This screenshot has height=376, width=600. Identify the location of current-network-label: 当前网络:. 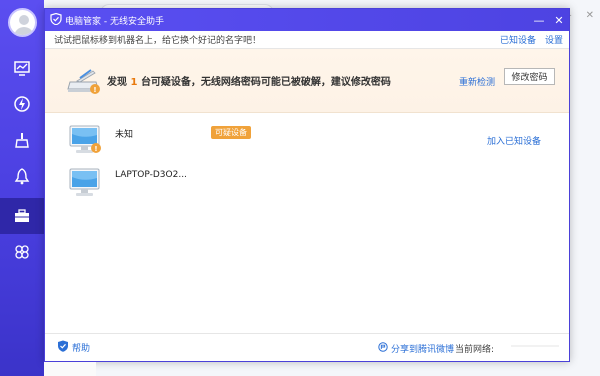
(475, 350).